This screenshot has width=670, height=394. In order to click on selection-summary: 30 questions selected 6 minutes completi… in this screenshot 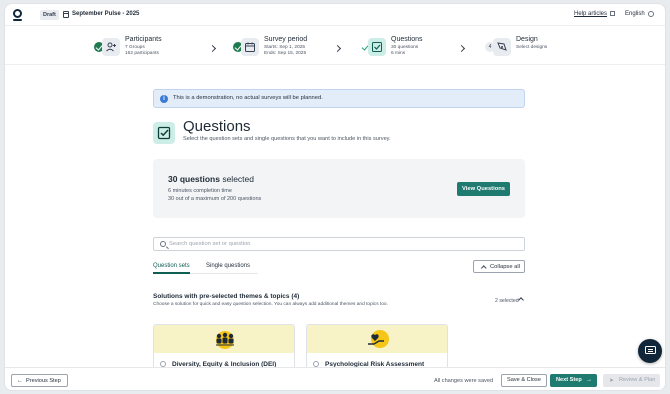, I will do `click(339, 188)`.